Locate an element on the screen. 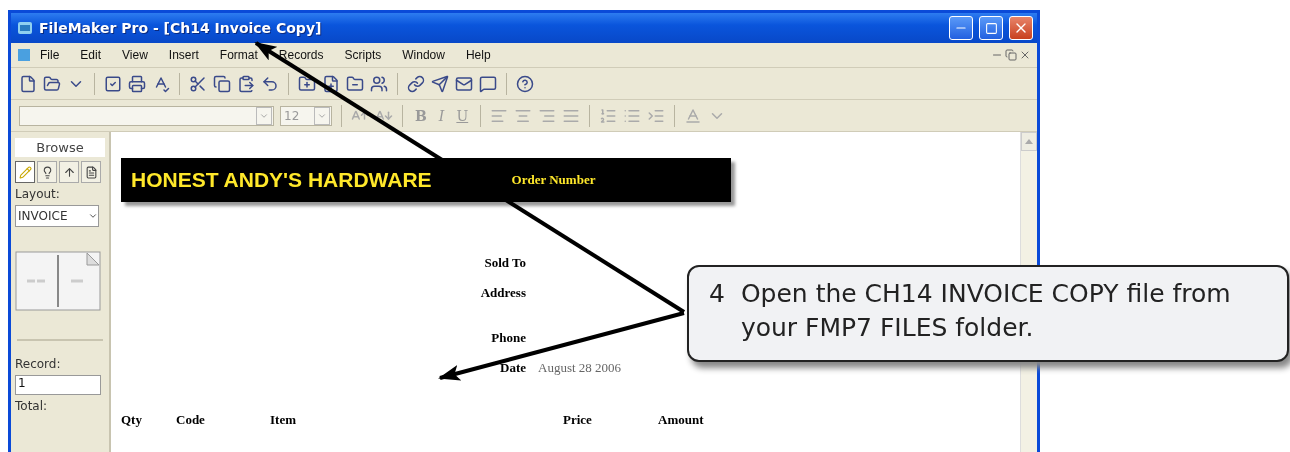  menu-item: Records is located at coordinates (301, 55).